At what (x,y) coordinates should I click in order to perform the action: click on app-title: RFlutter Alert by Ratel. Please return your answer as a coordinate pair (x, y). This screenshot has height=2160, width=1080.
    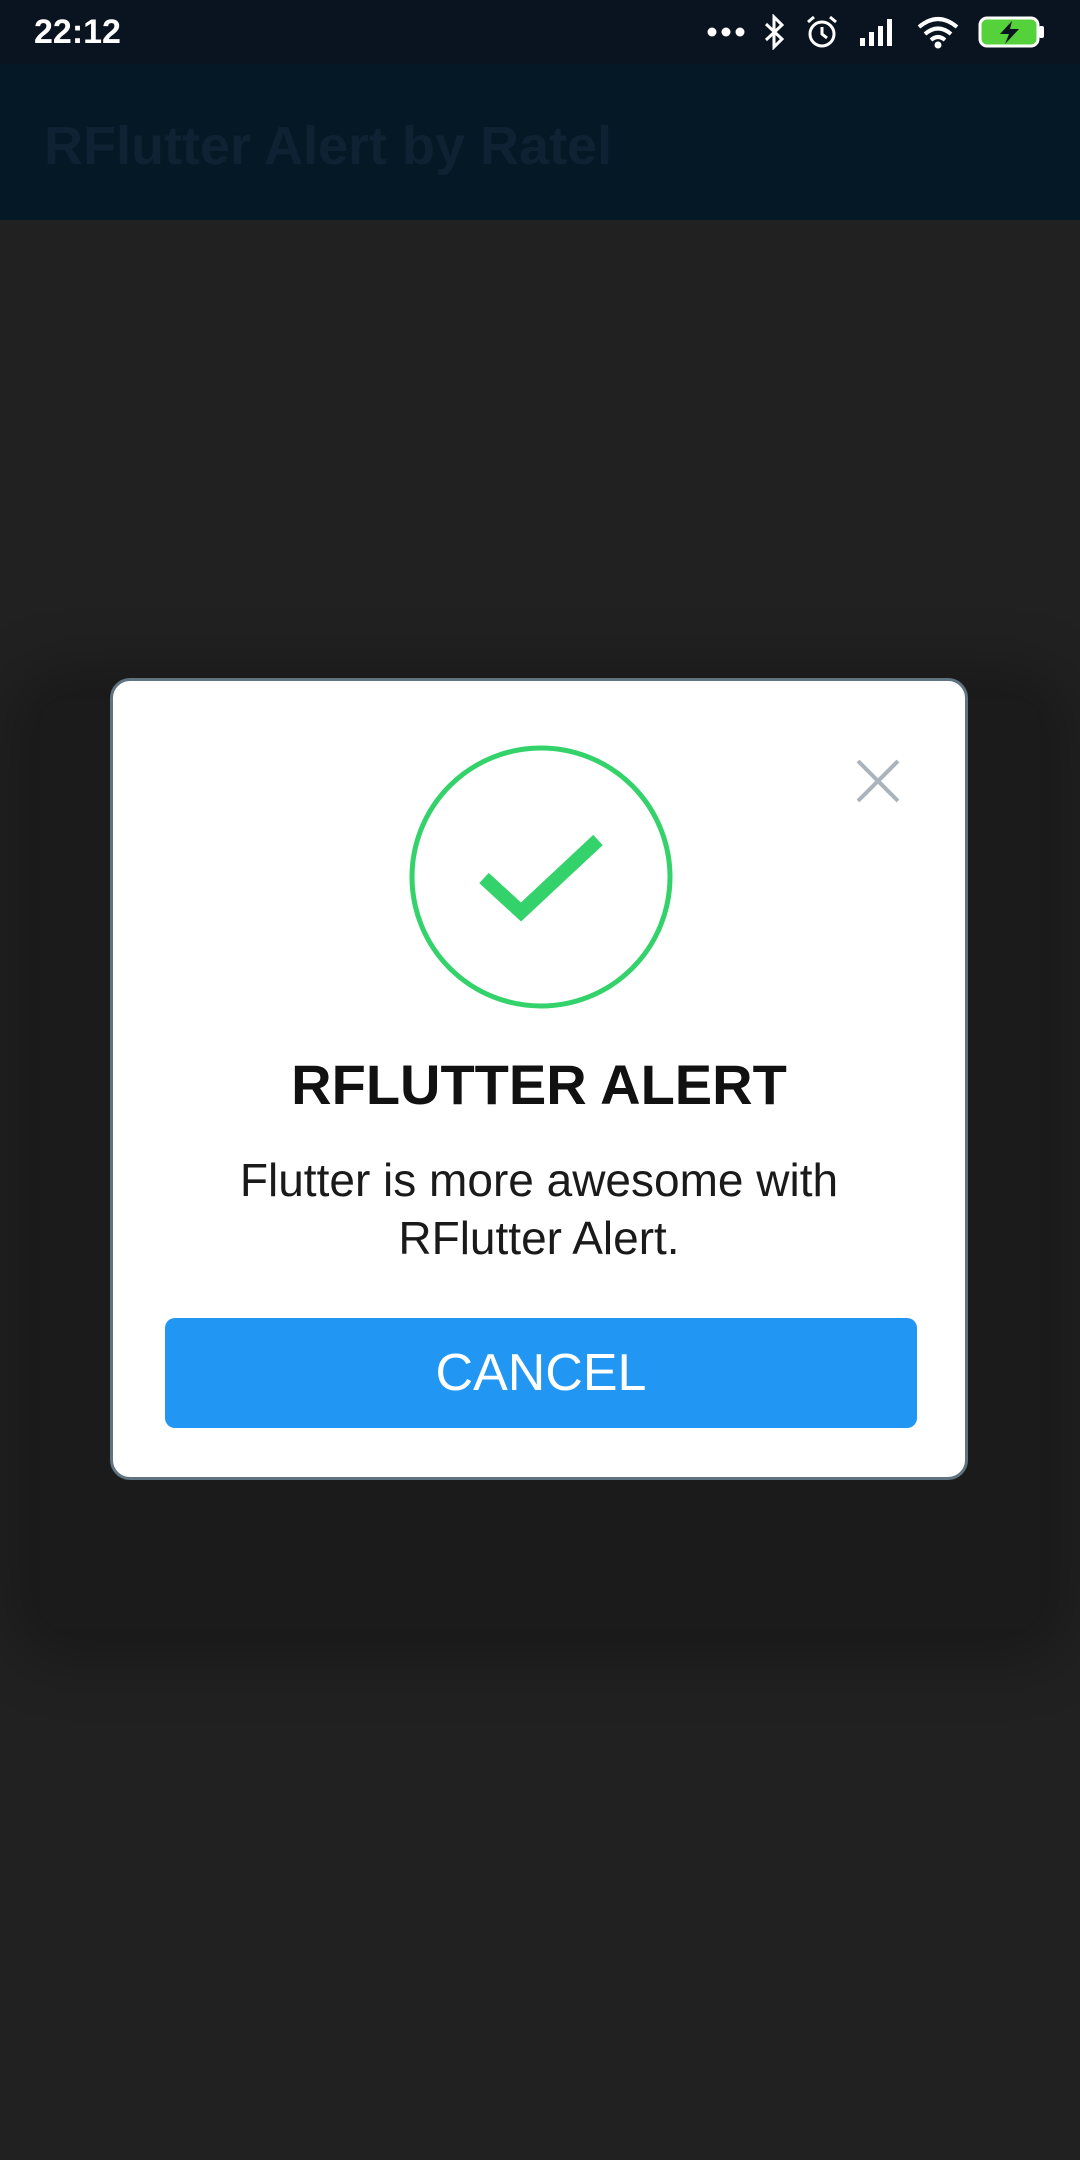
    Looking at the image, I should click on (328, 146).